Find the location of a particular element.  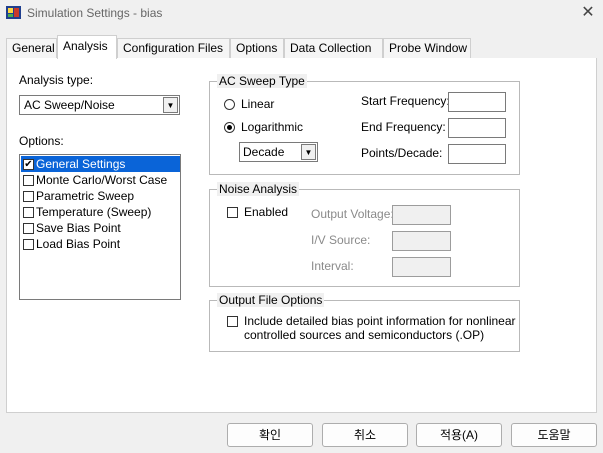

app-icon is located at coordinates (13, 12).